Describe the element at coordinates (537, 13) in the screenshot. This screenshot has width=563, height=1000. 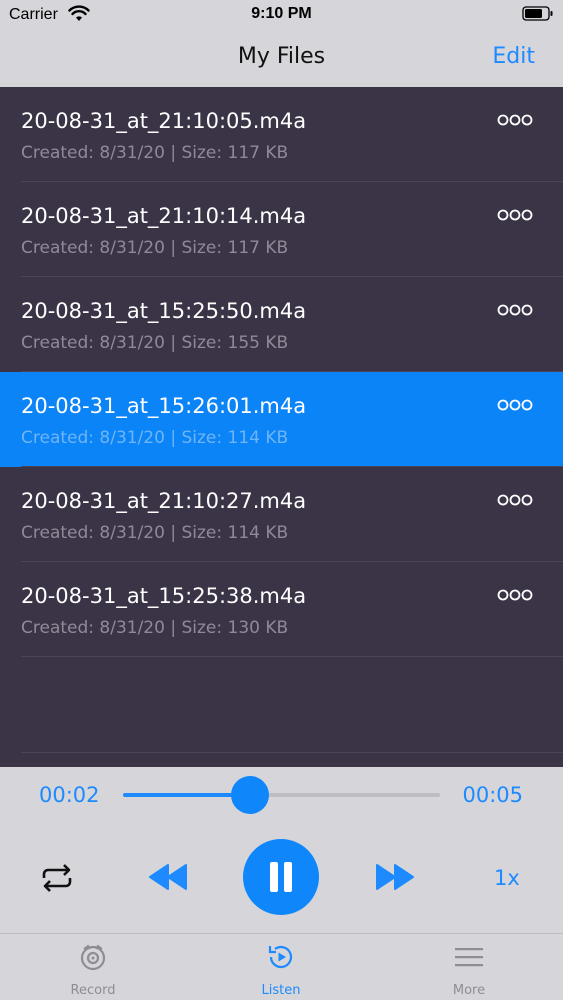
I see `battery-icon` at that location.